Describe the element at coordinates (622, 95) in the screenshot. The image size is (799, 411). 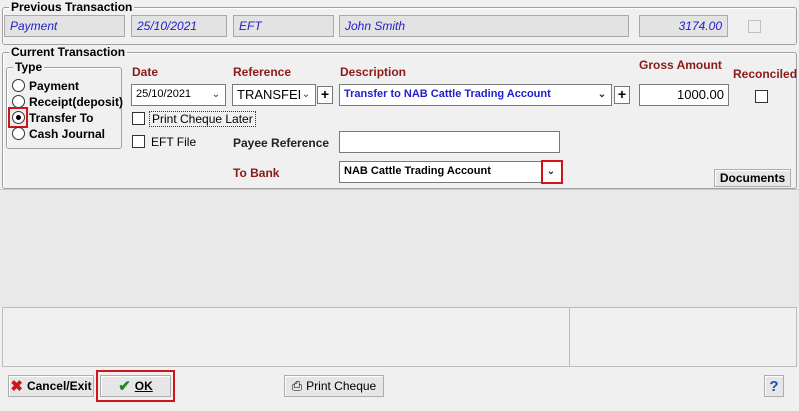
I see `add-description-button: +` at that location.